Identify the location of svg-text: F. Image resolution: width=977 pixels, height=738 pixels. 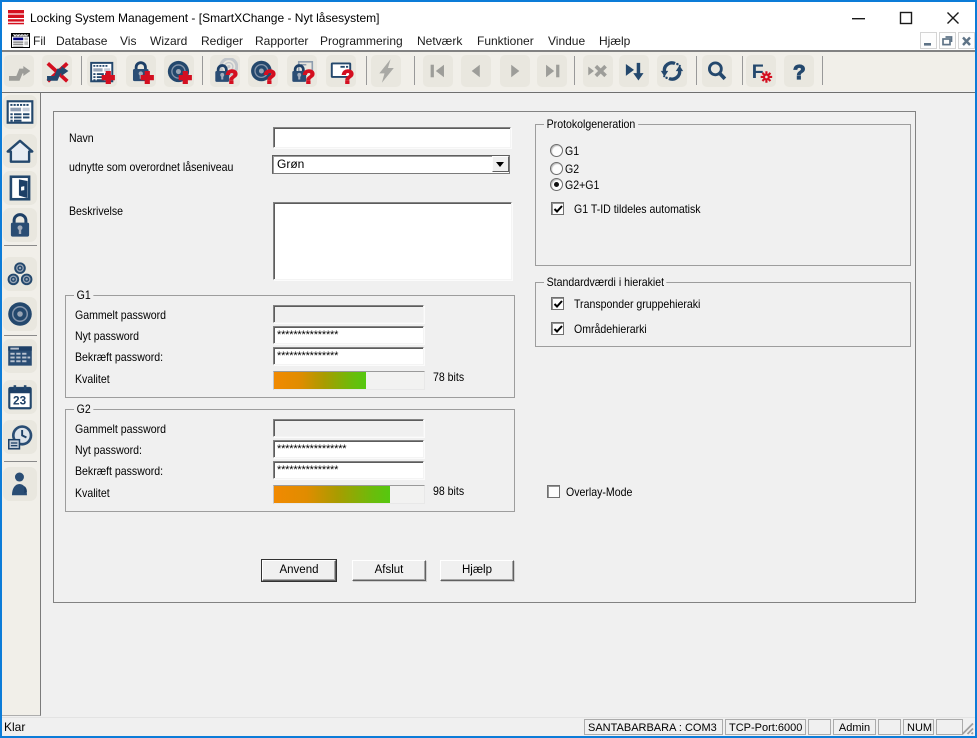
(758, 72).